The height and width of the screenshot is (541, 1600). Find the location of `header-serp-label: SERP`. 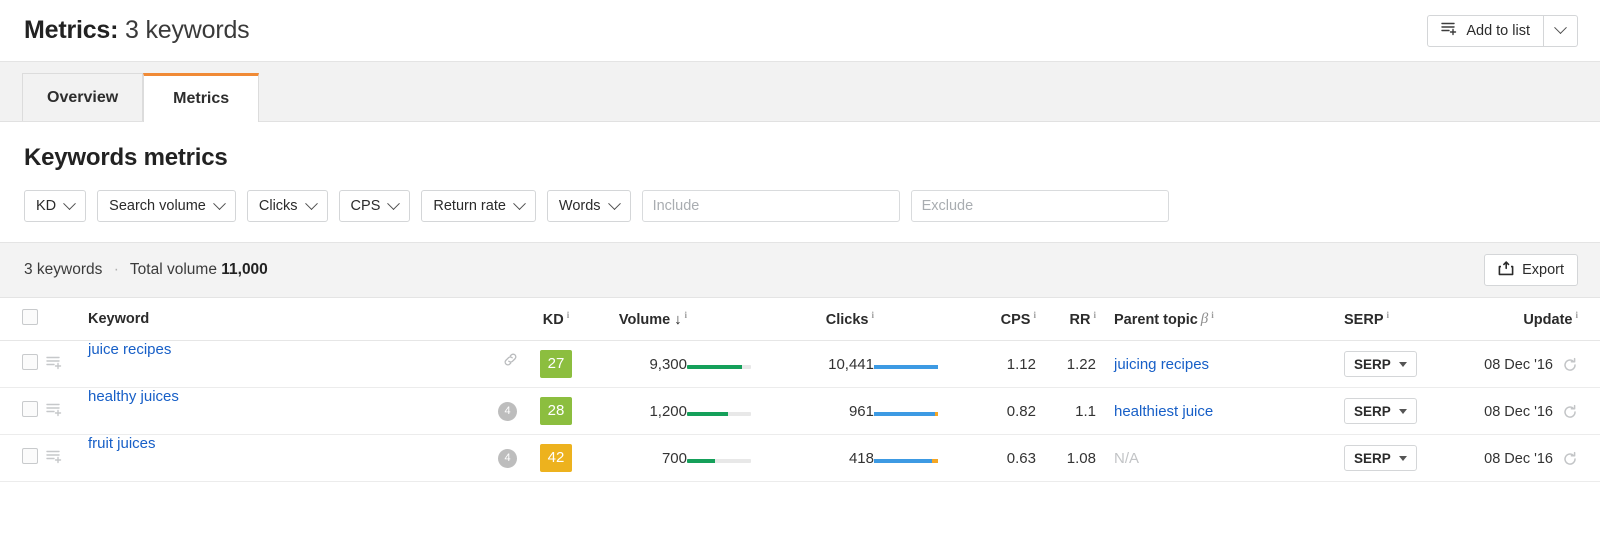

header-serp-label: SERP is located at coordinates (1364, 319).